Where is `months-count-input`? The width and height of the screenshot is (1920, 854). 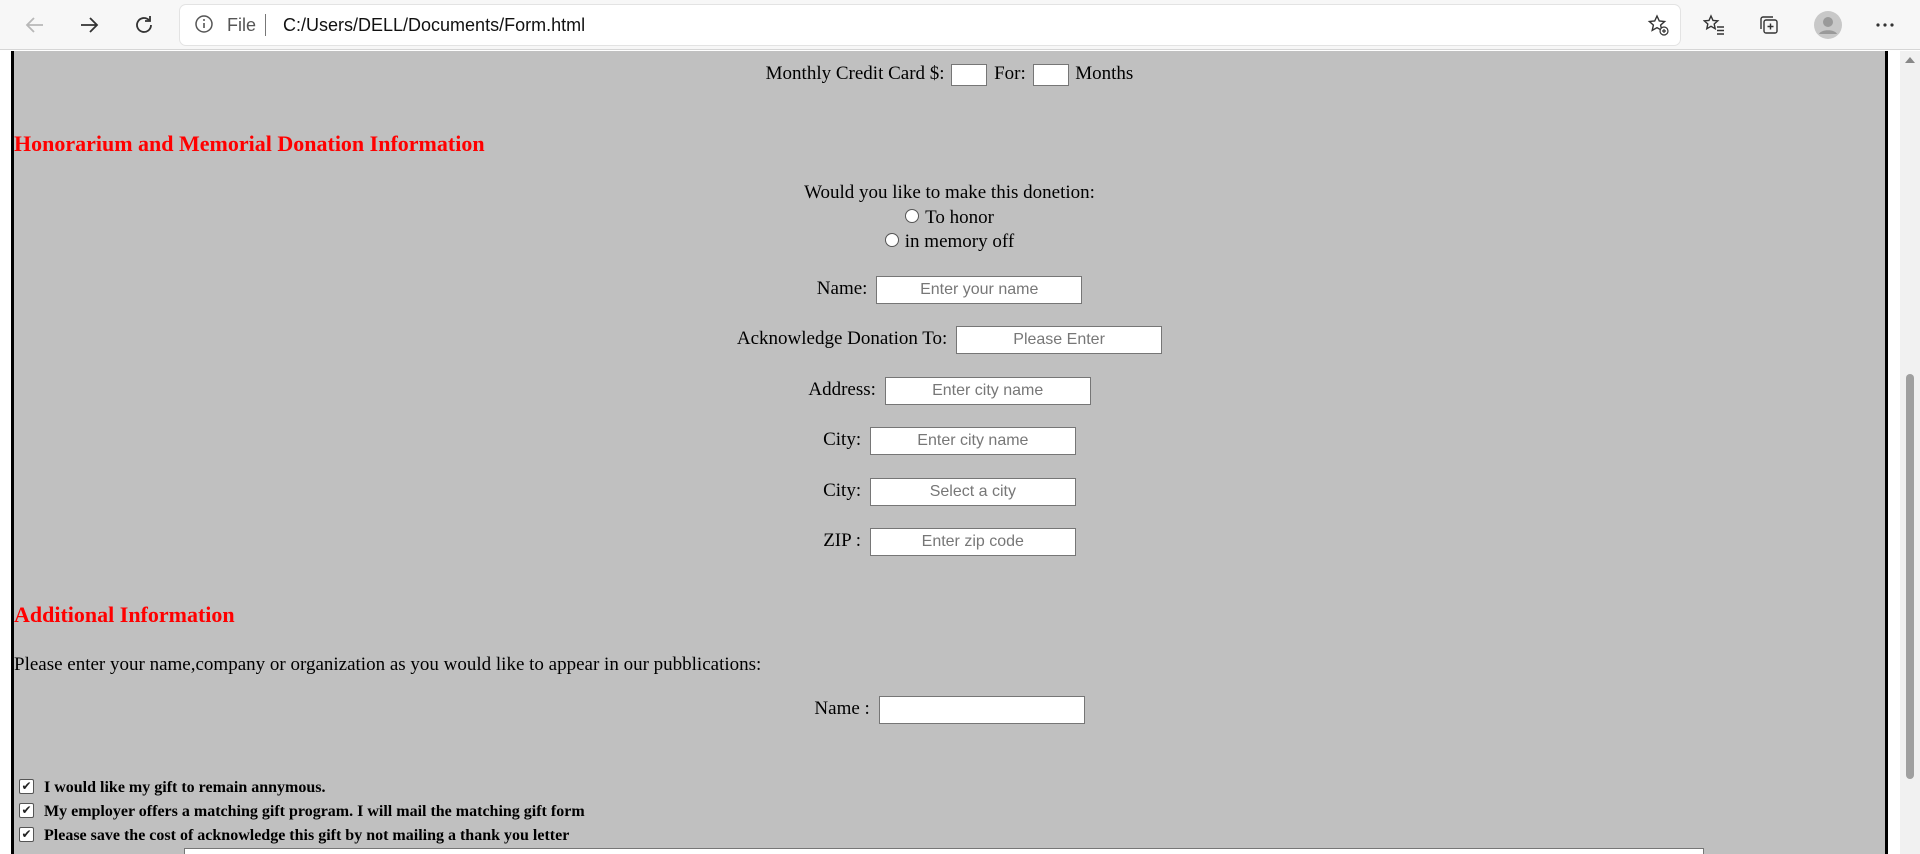
months-count-input is located at coordinates (1050, 74).